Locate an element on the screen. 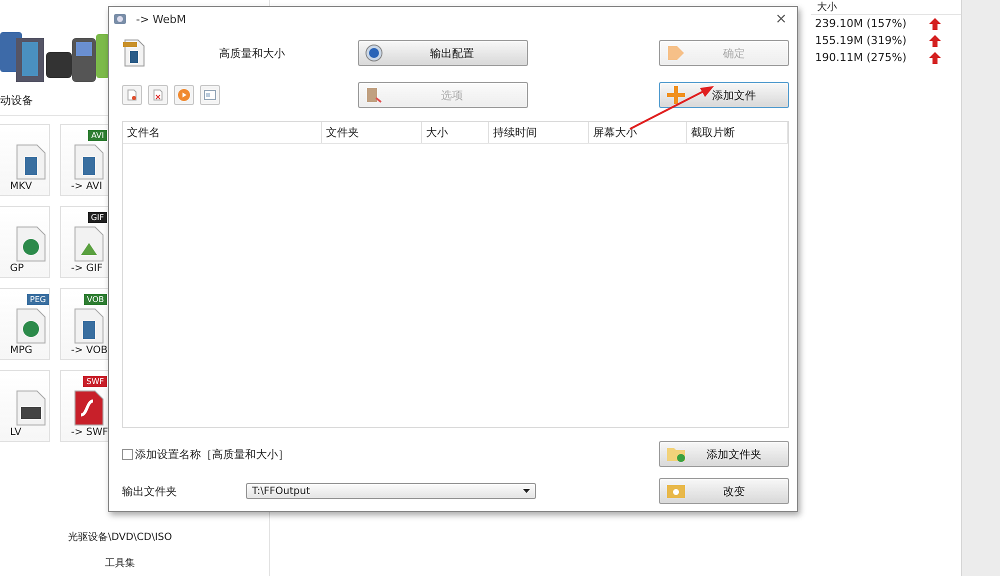 The image size is (1000, 576). remove-icon-button is located at coordinates (158, 95).